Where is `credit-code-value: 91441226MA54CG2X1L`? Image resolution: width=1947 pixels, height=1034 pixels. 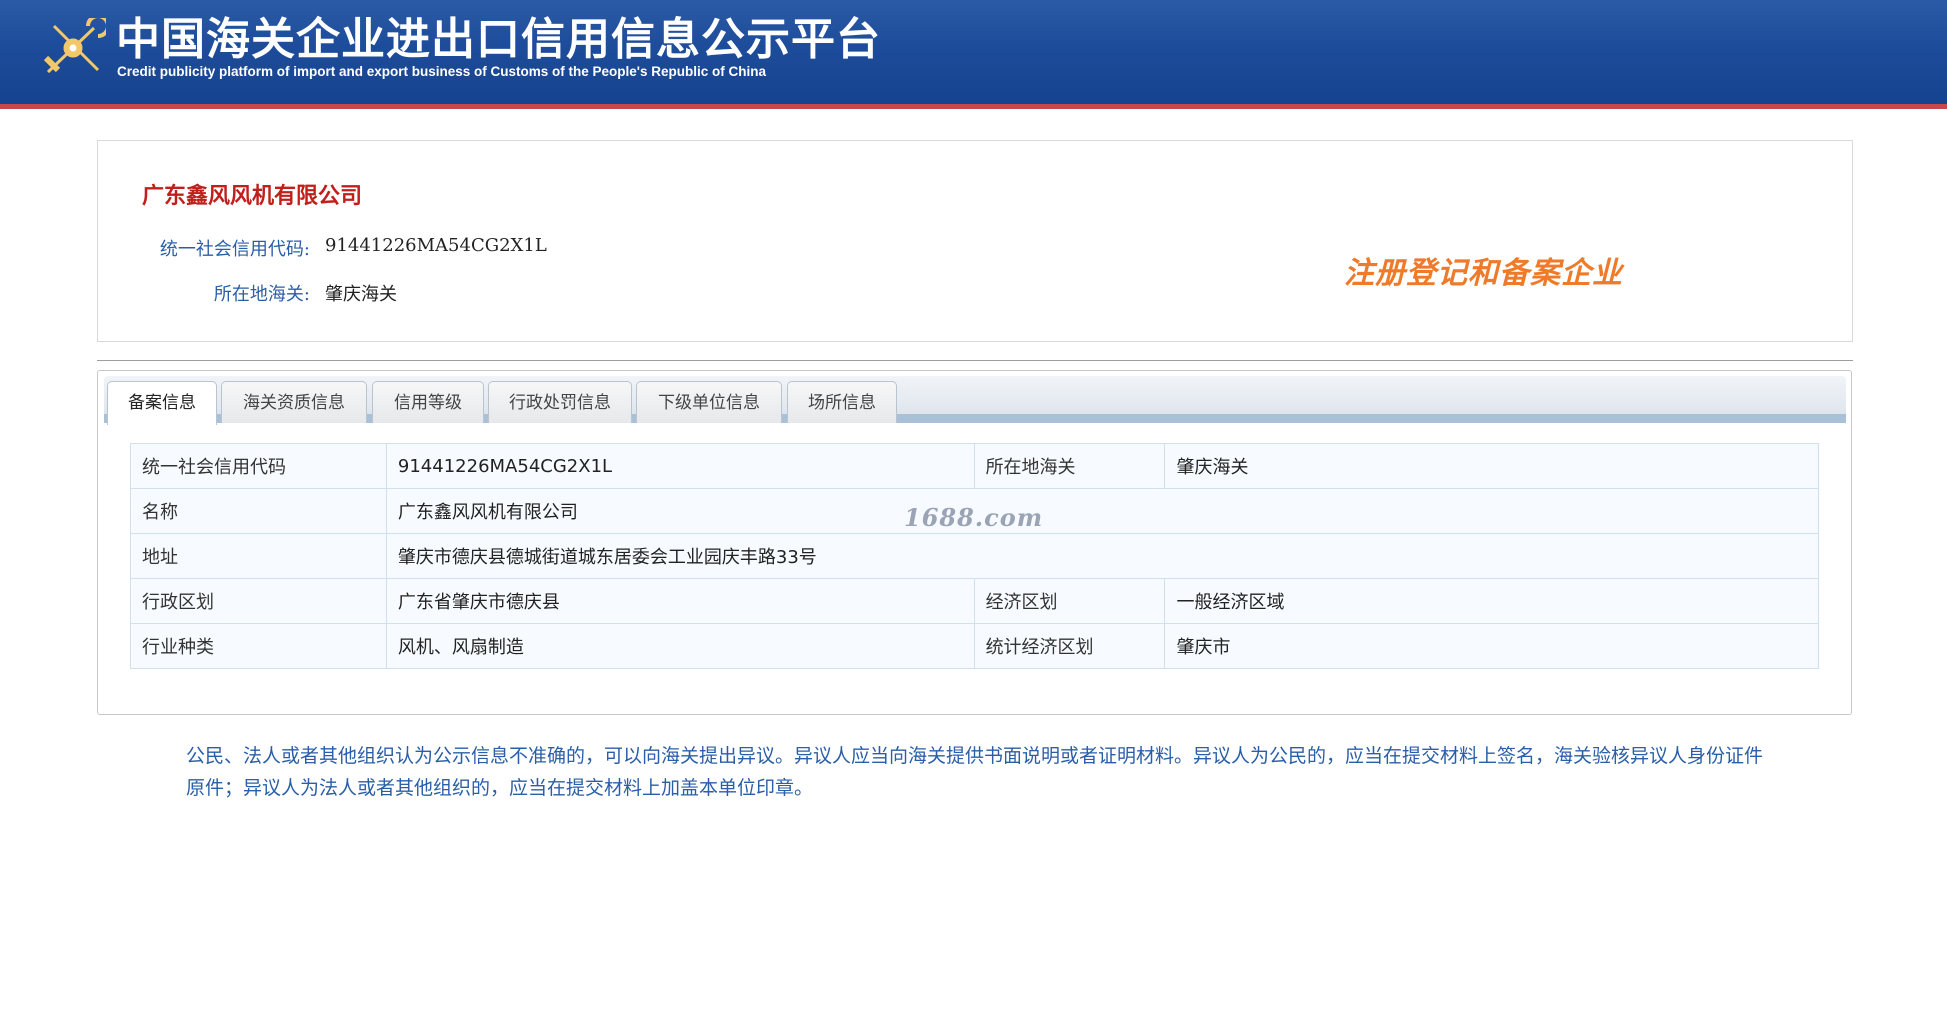
credit-code-value: 91441226MA54CG2X1L is located at coordinates (436, 245).